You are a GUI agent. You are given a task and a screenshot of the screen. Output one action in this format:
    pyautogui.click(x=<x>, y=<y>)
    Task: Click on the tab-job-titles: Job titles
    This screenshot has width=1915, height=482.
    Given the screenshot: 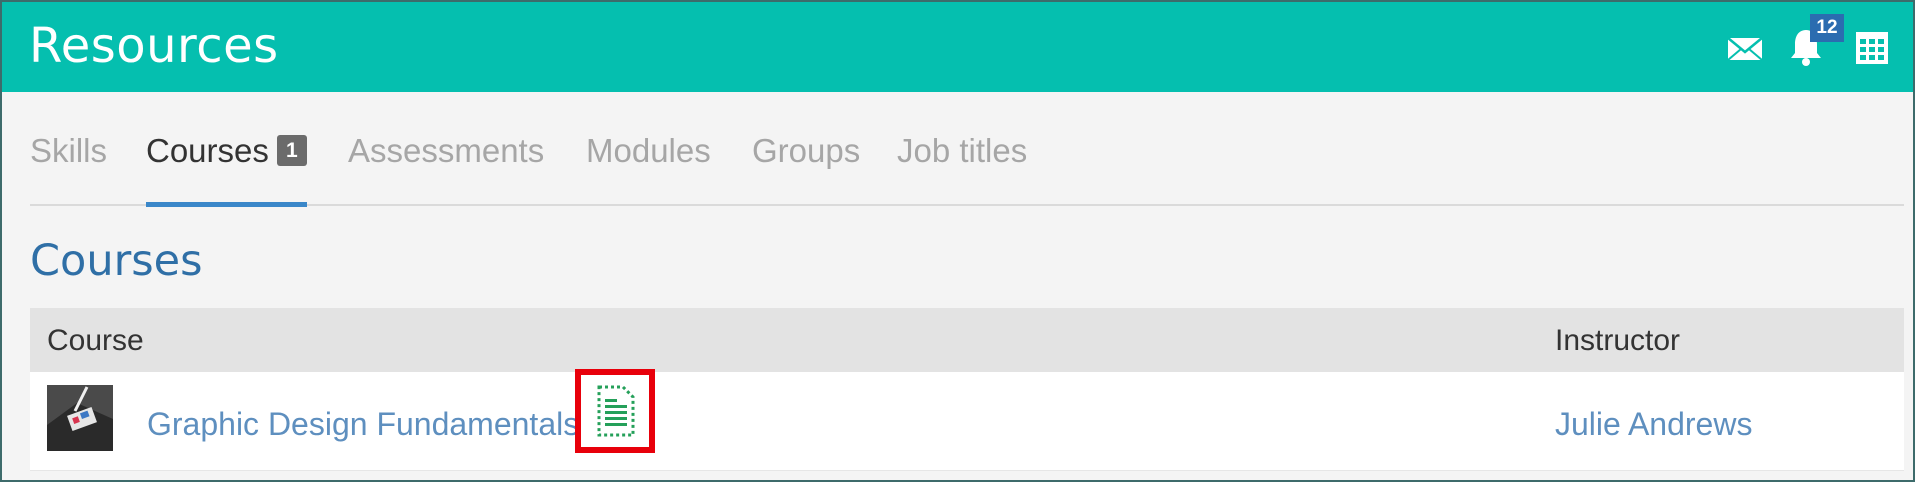 What is the action you would take?
    pyautogui.click(x=962, y=167)
    